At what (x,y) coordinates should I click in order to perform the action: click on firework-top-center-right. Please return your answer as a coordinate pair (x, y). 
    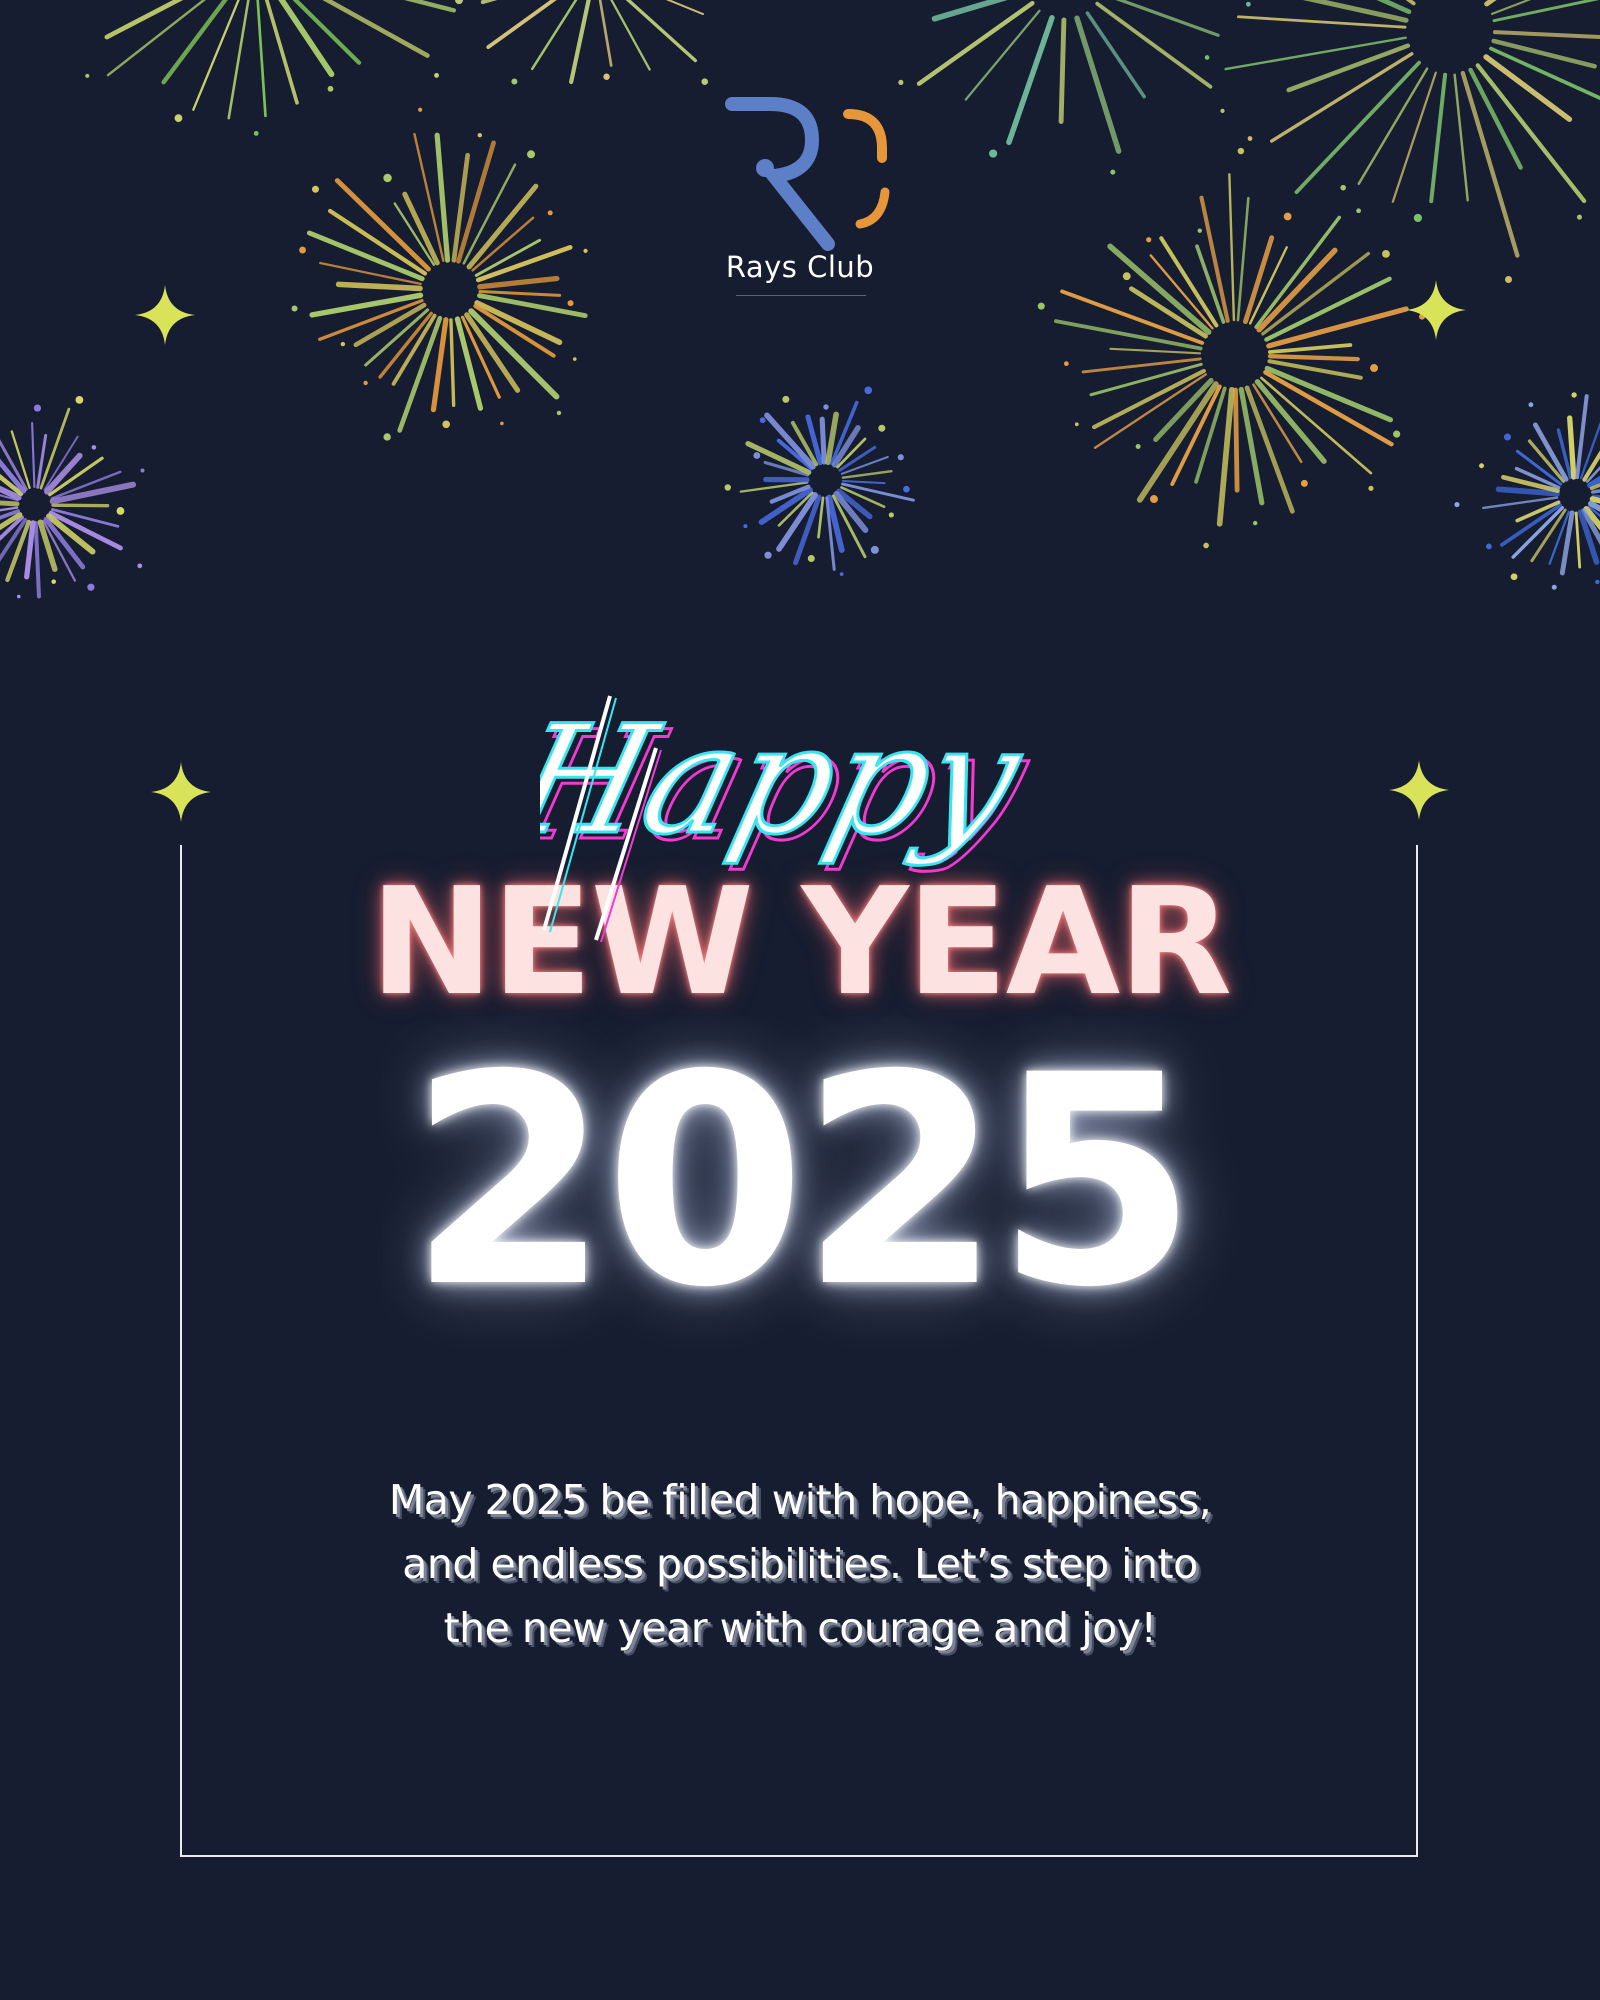
    Looking at the image, I should click on (1074, 87).